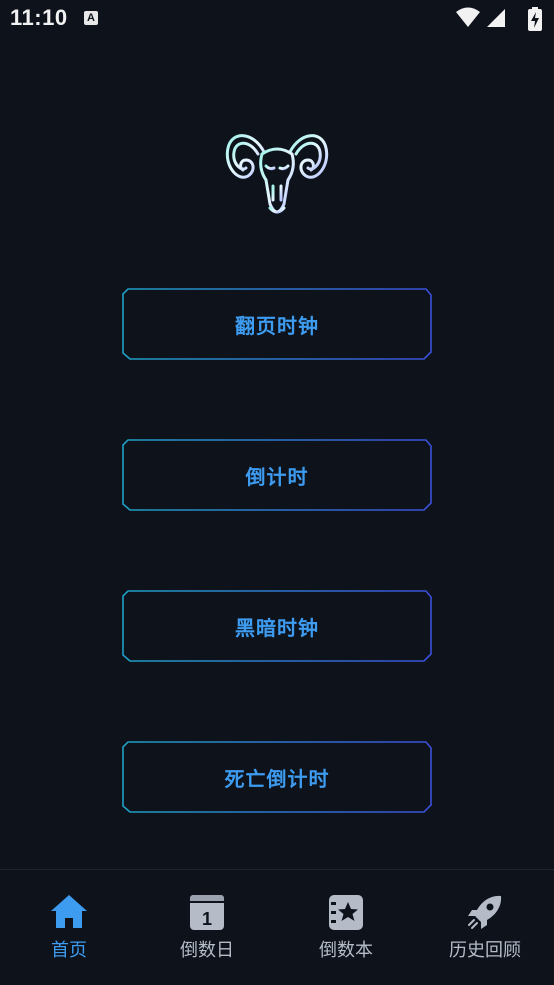  What do you see at coordinates (69, 911) in the screenshot?
I see `home-icon` at bounding box center [69, 911].